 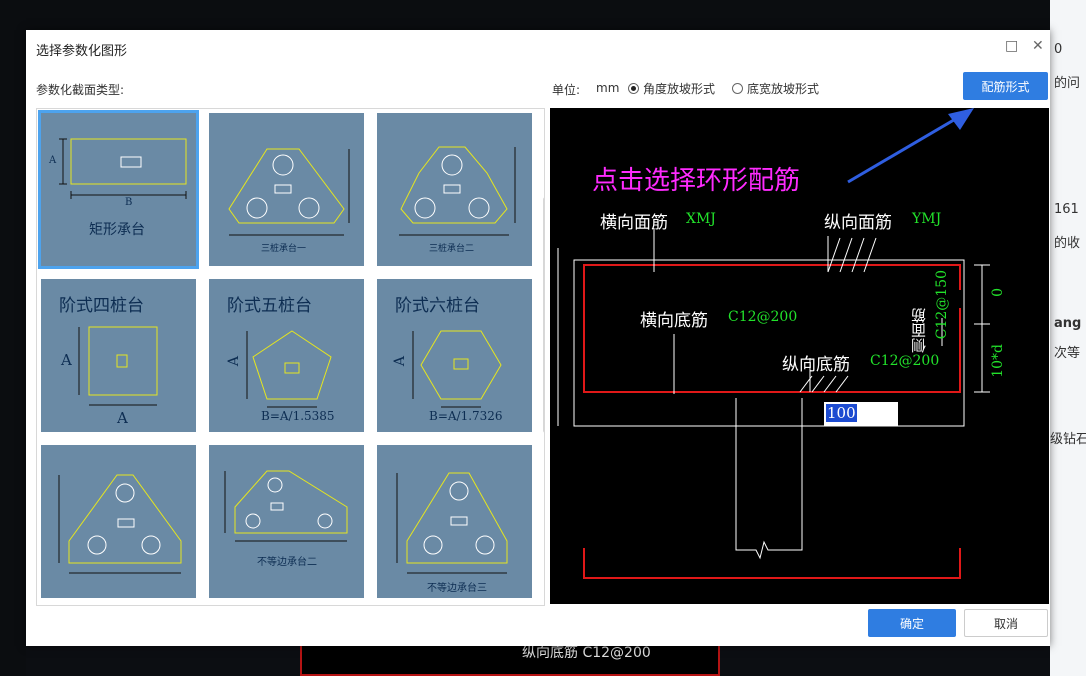 What do you see at coordinates (80, 90) in the screenshot?
I see `section-type-label: 参数化截面类型:` at bounding box center [80, 90].